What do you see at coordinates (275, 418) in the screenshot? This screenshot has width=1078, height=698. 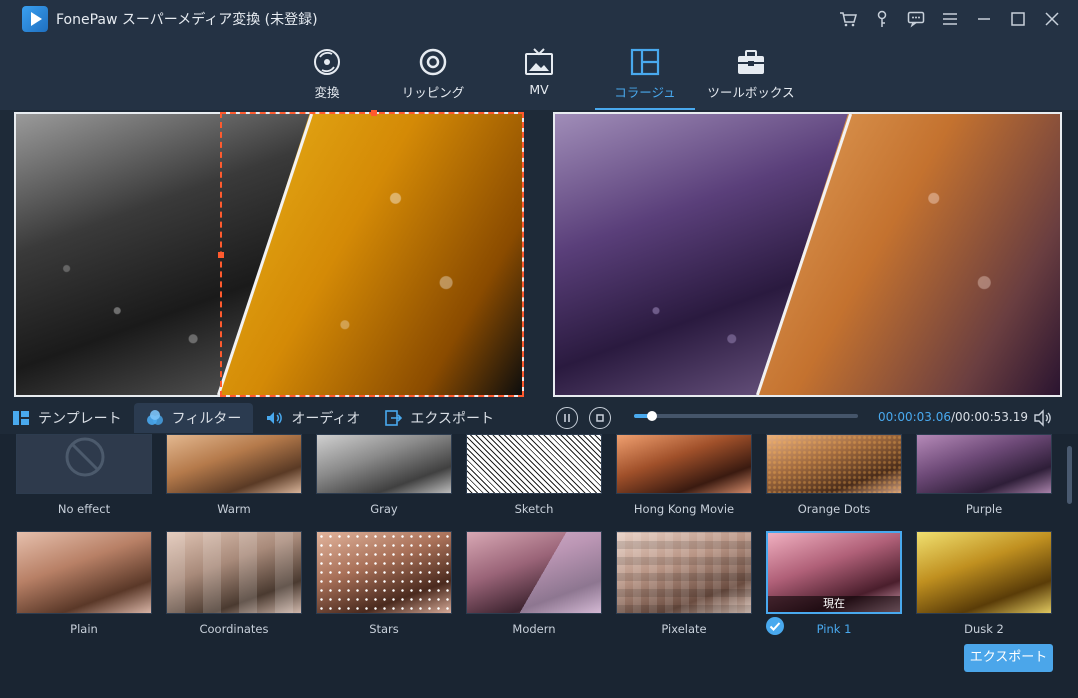 I see `audio-icon` at bounding box center [275, 418].